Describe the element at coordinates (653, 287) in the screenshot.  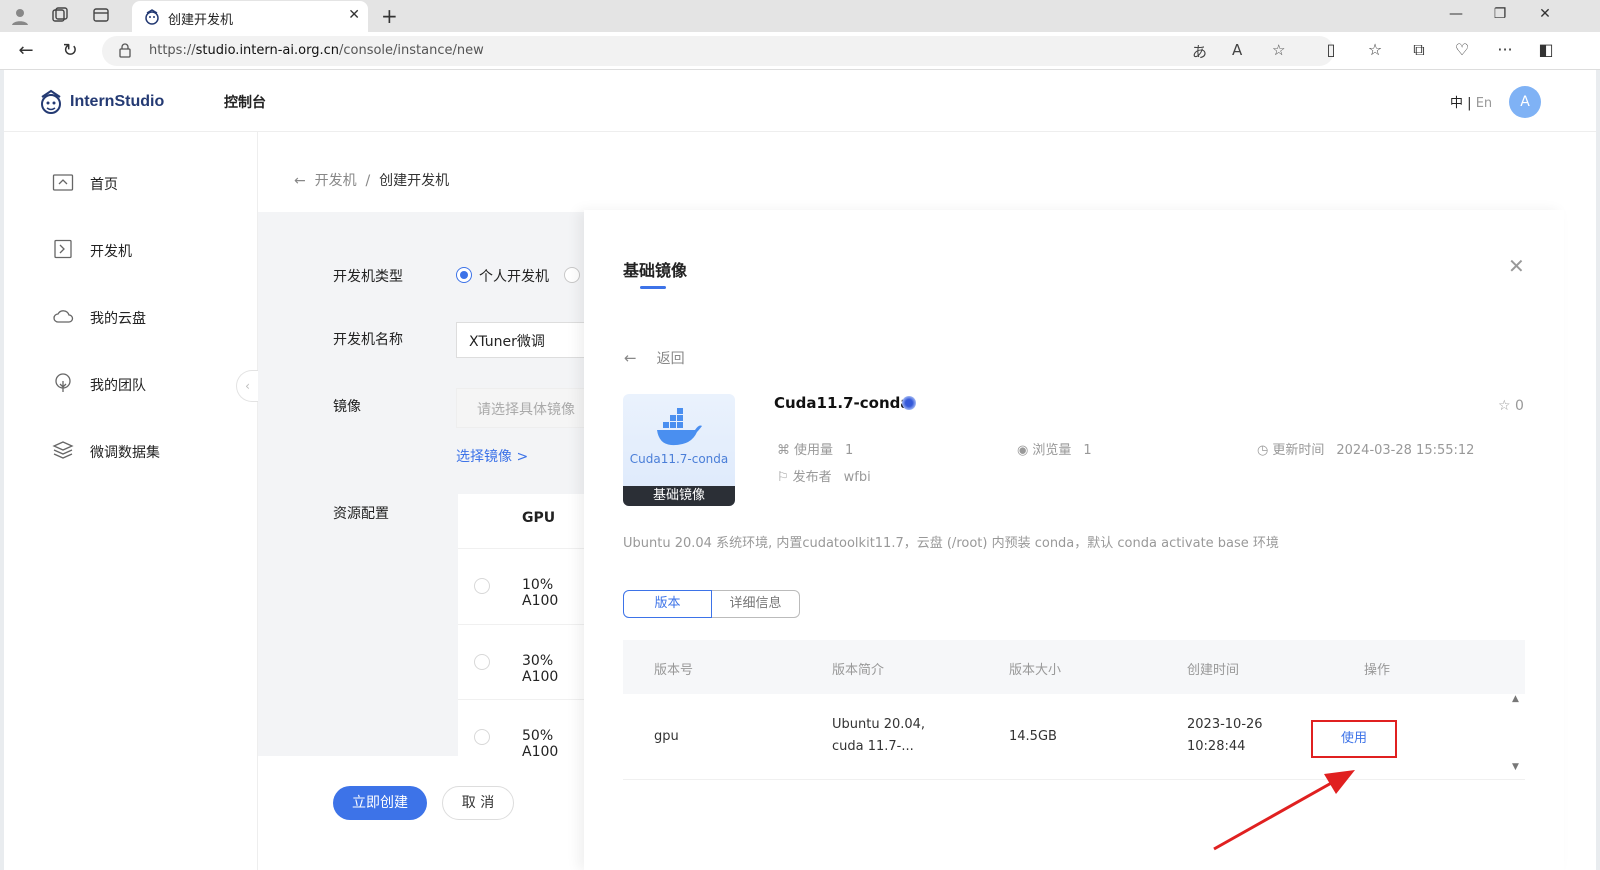
I see `title-underline` at that location.